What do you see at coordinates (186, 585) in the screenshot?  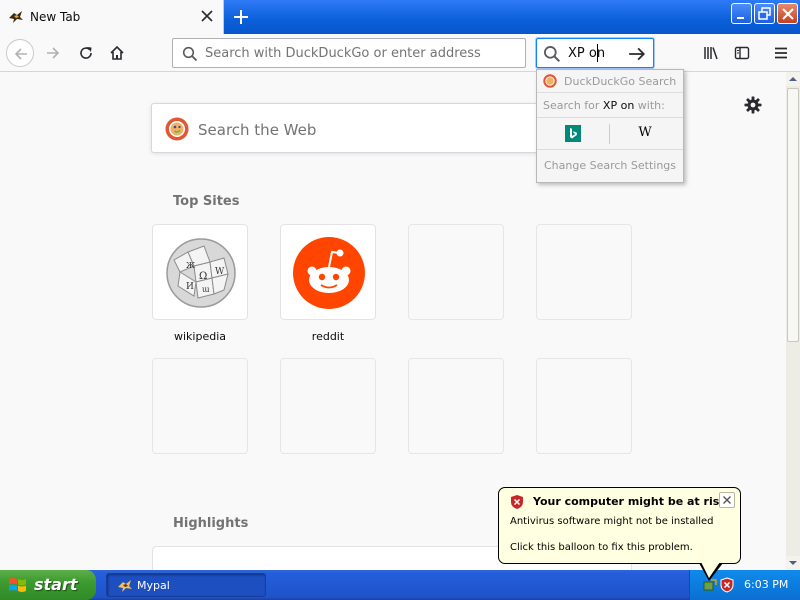 I see `taskbar-item-mypal: Mypal` at bounding box center [186, 585].